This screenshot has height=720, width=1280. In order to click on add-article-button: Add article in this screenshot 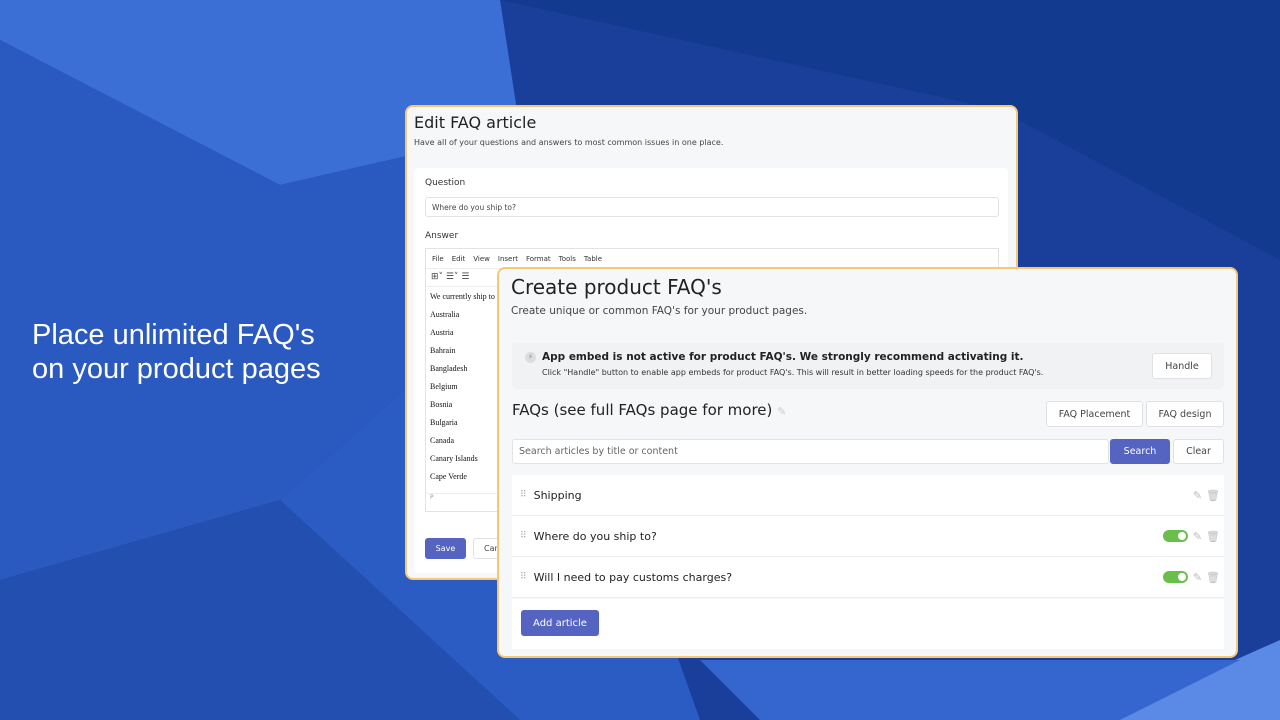, I will do `click(560, 623)`.